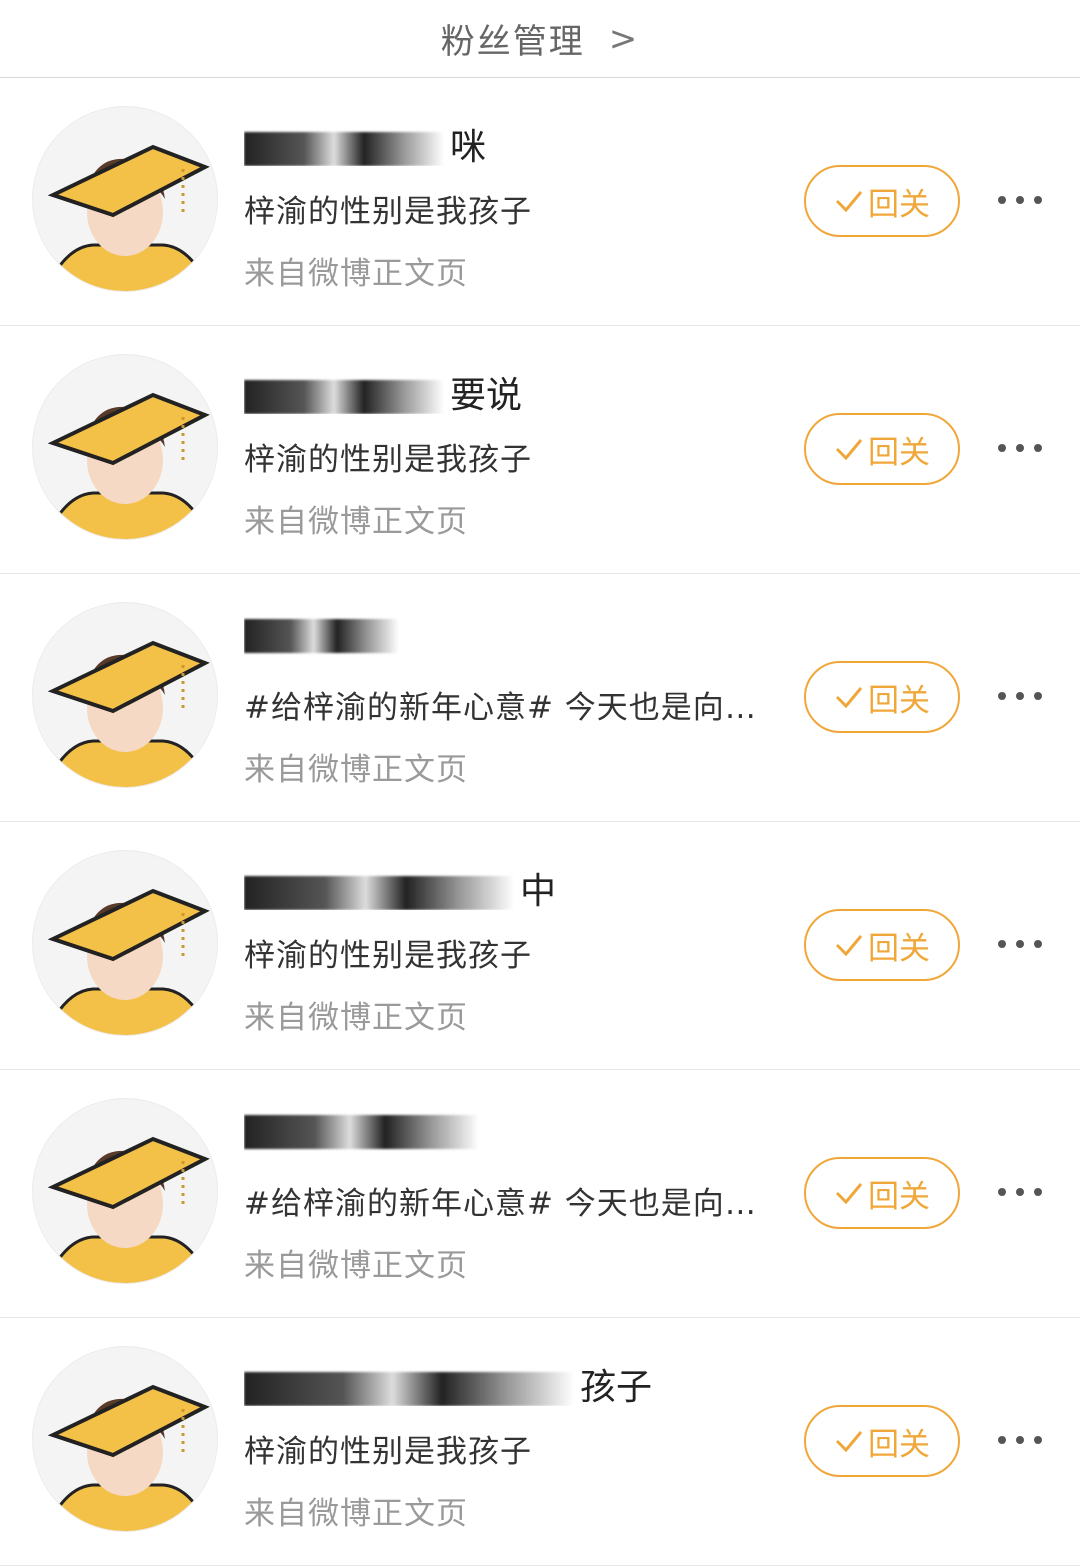  I want to click on user-name: 中, so click(504, 886).